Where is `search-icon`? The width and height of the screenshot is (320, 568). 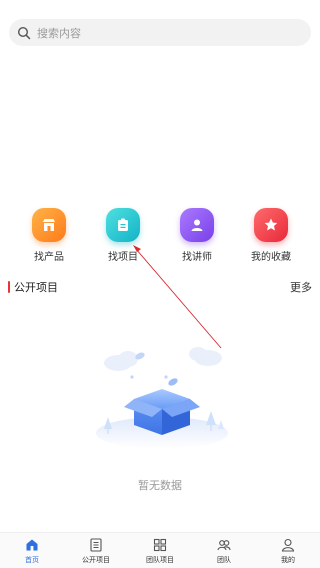 search-icon is located at coordinates (24, 33).